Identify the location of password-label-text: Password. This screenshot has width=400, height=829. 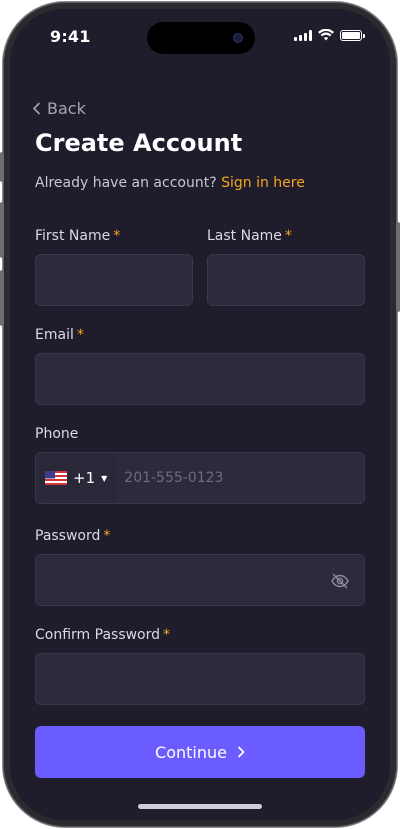
(68, 536).